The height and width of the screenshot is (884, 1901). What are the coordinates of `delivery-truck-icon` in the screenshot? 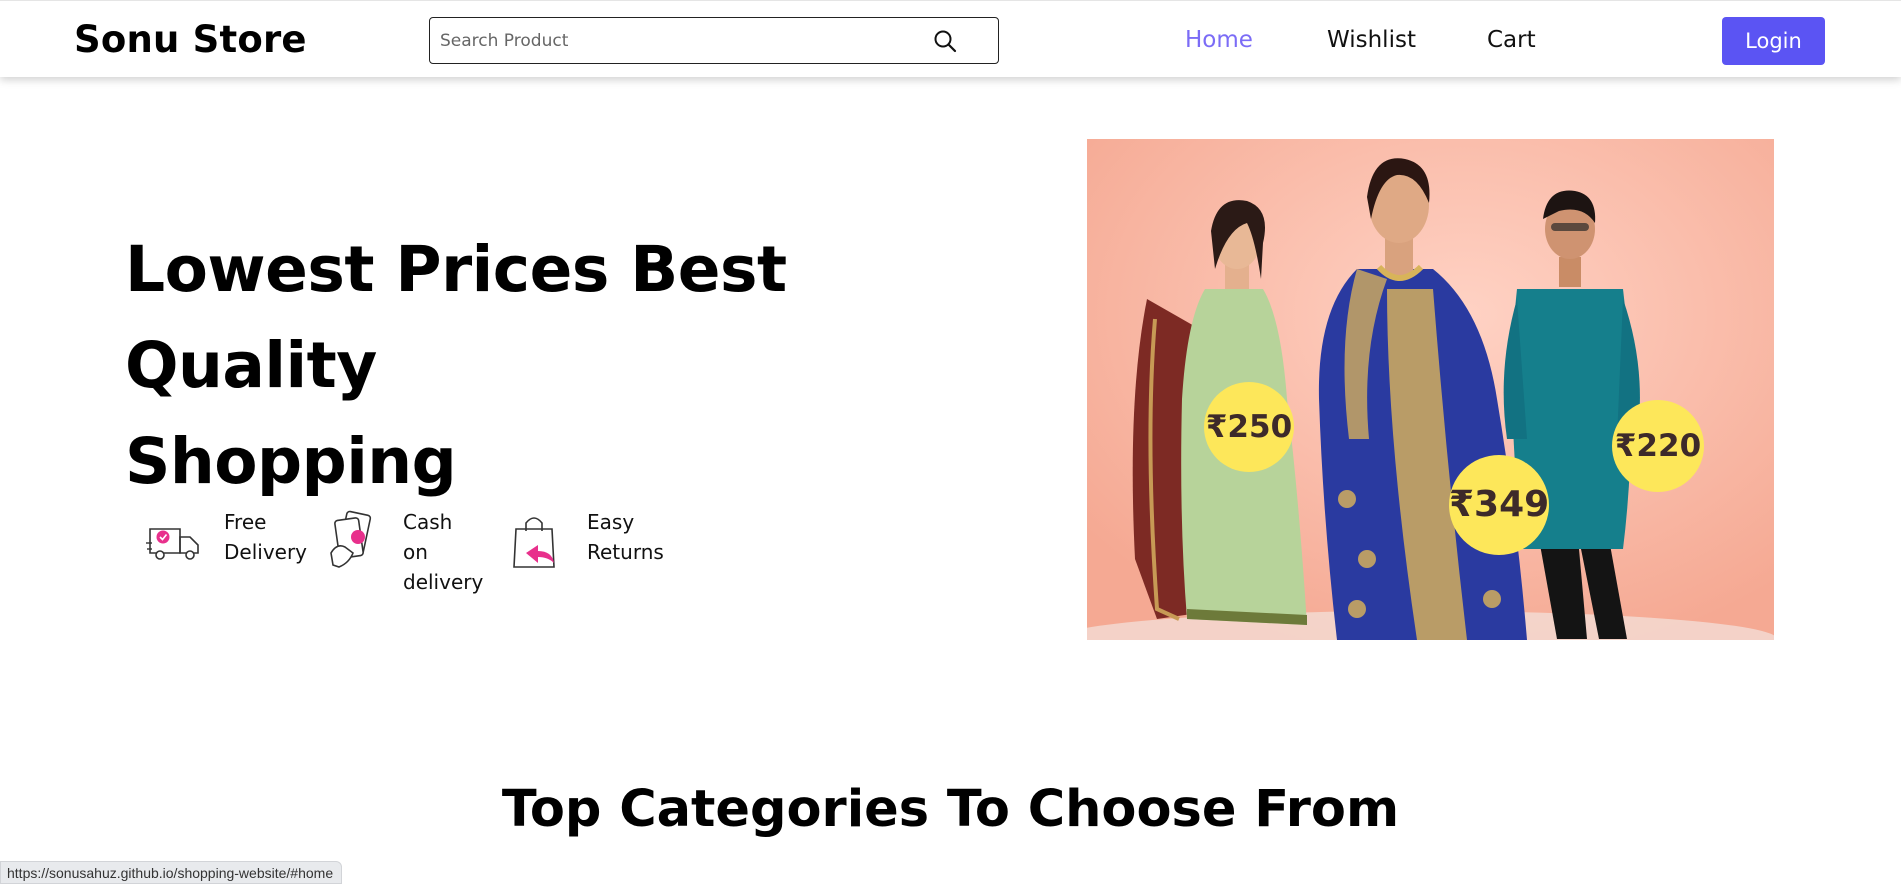 It's located at (175, 539).